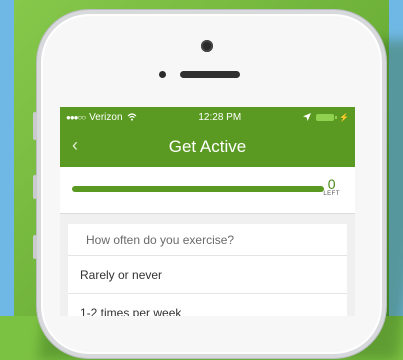 This screenshot has height=360, width=403. What do you see at coordinates (207, 275) in the screenshot?
I see `answer-option-rarely: Rarely or never` at bounding box center [207, 275].